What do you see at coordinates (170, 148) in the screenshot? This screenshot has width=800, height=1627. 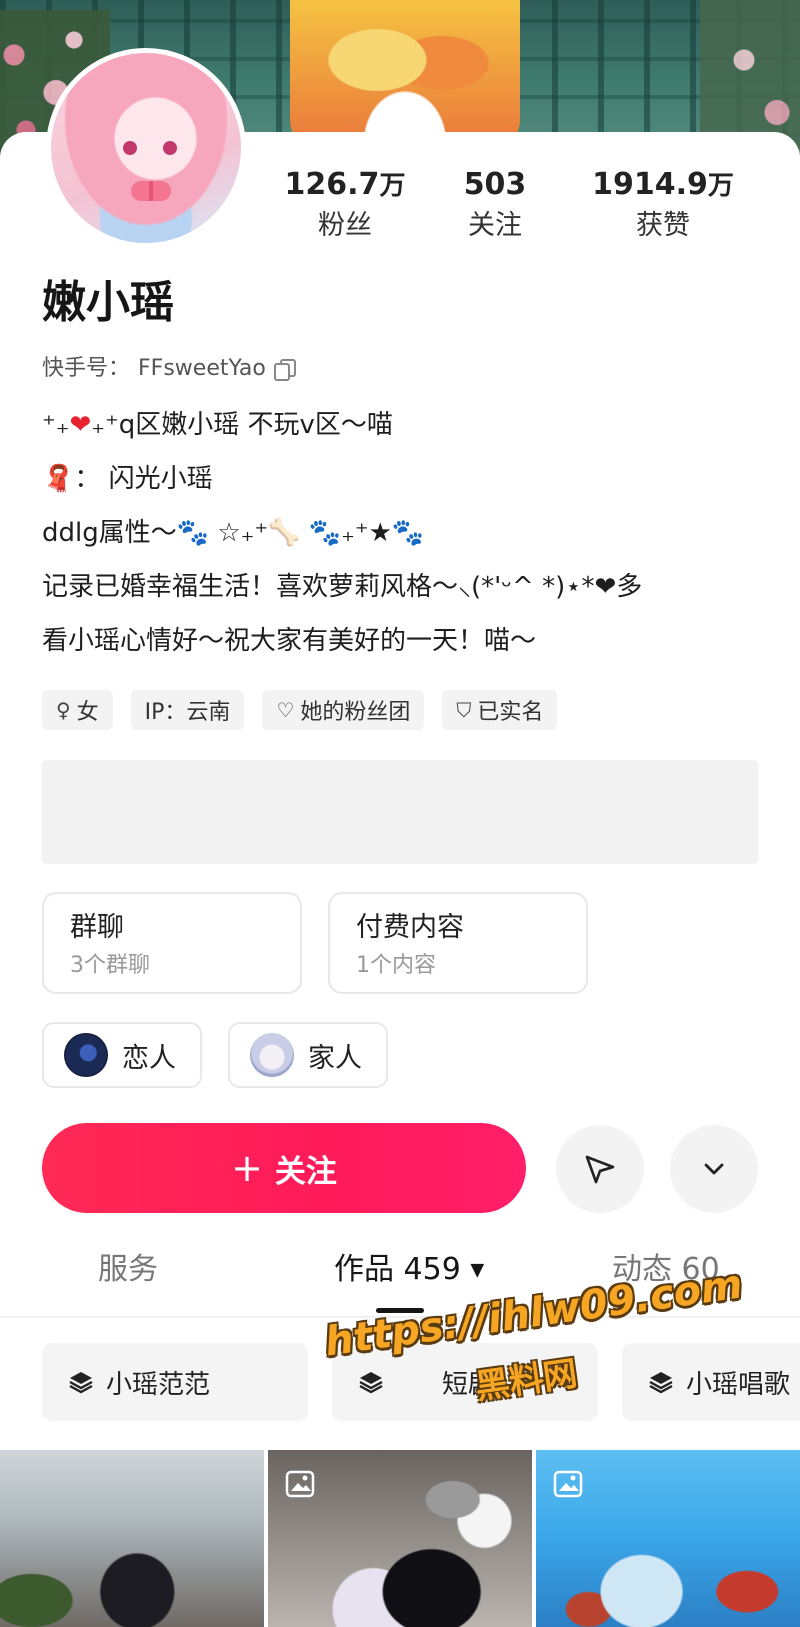 I see `avatar-eye-right` at bounding box center [170, 148].